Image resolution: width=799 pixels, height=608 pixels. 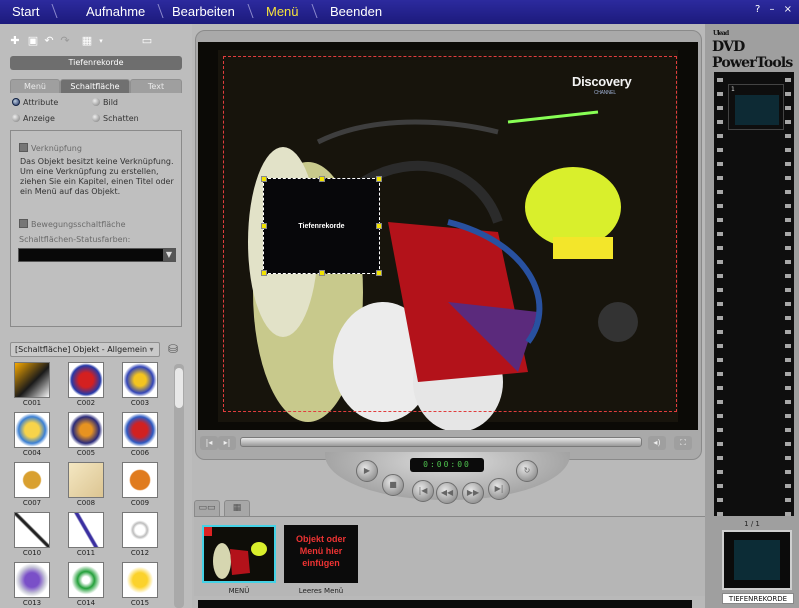 What do you see at coordinates (105, 102) in the screenshot?
I see `radio-image: Bild` at bounding box center [105, 102].